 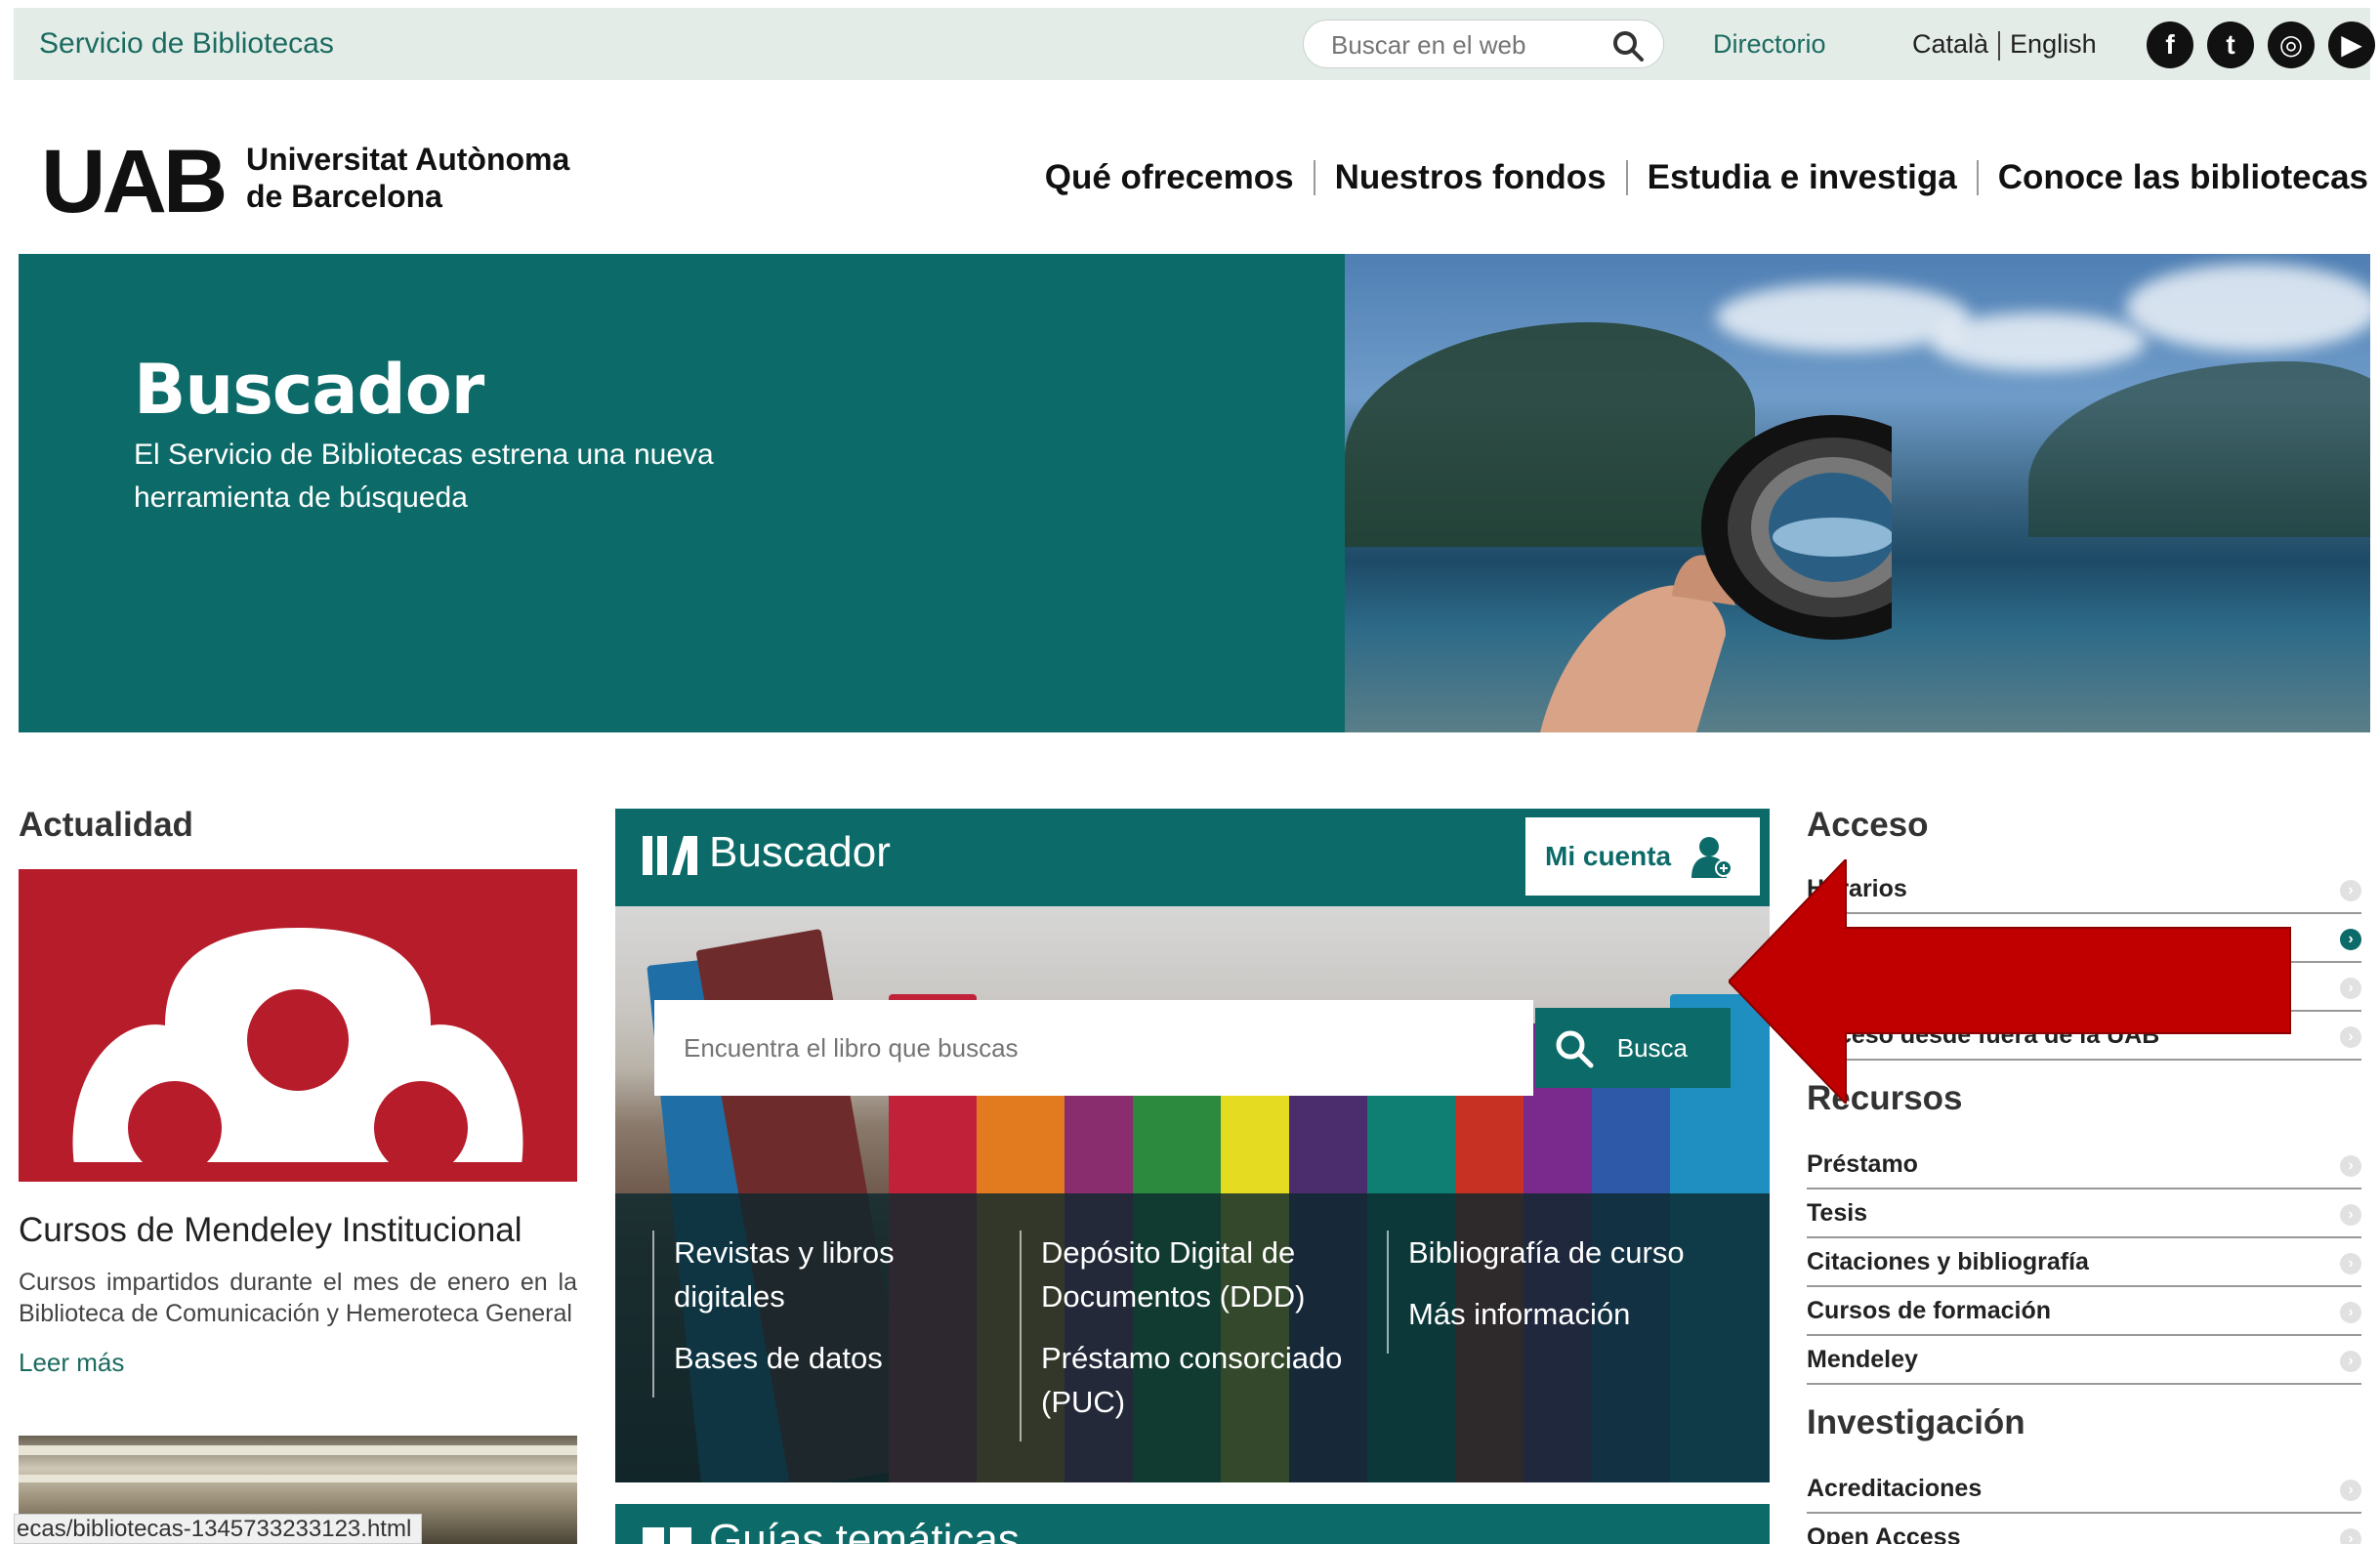 I want to click on nav-estudia-e-investiga: Estudia e investiga, so click(x=1802, y=177).